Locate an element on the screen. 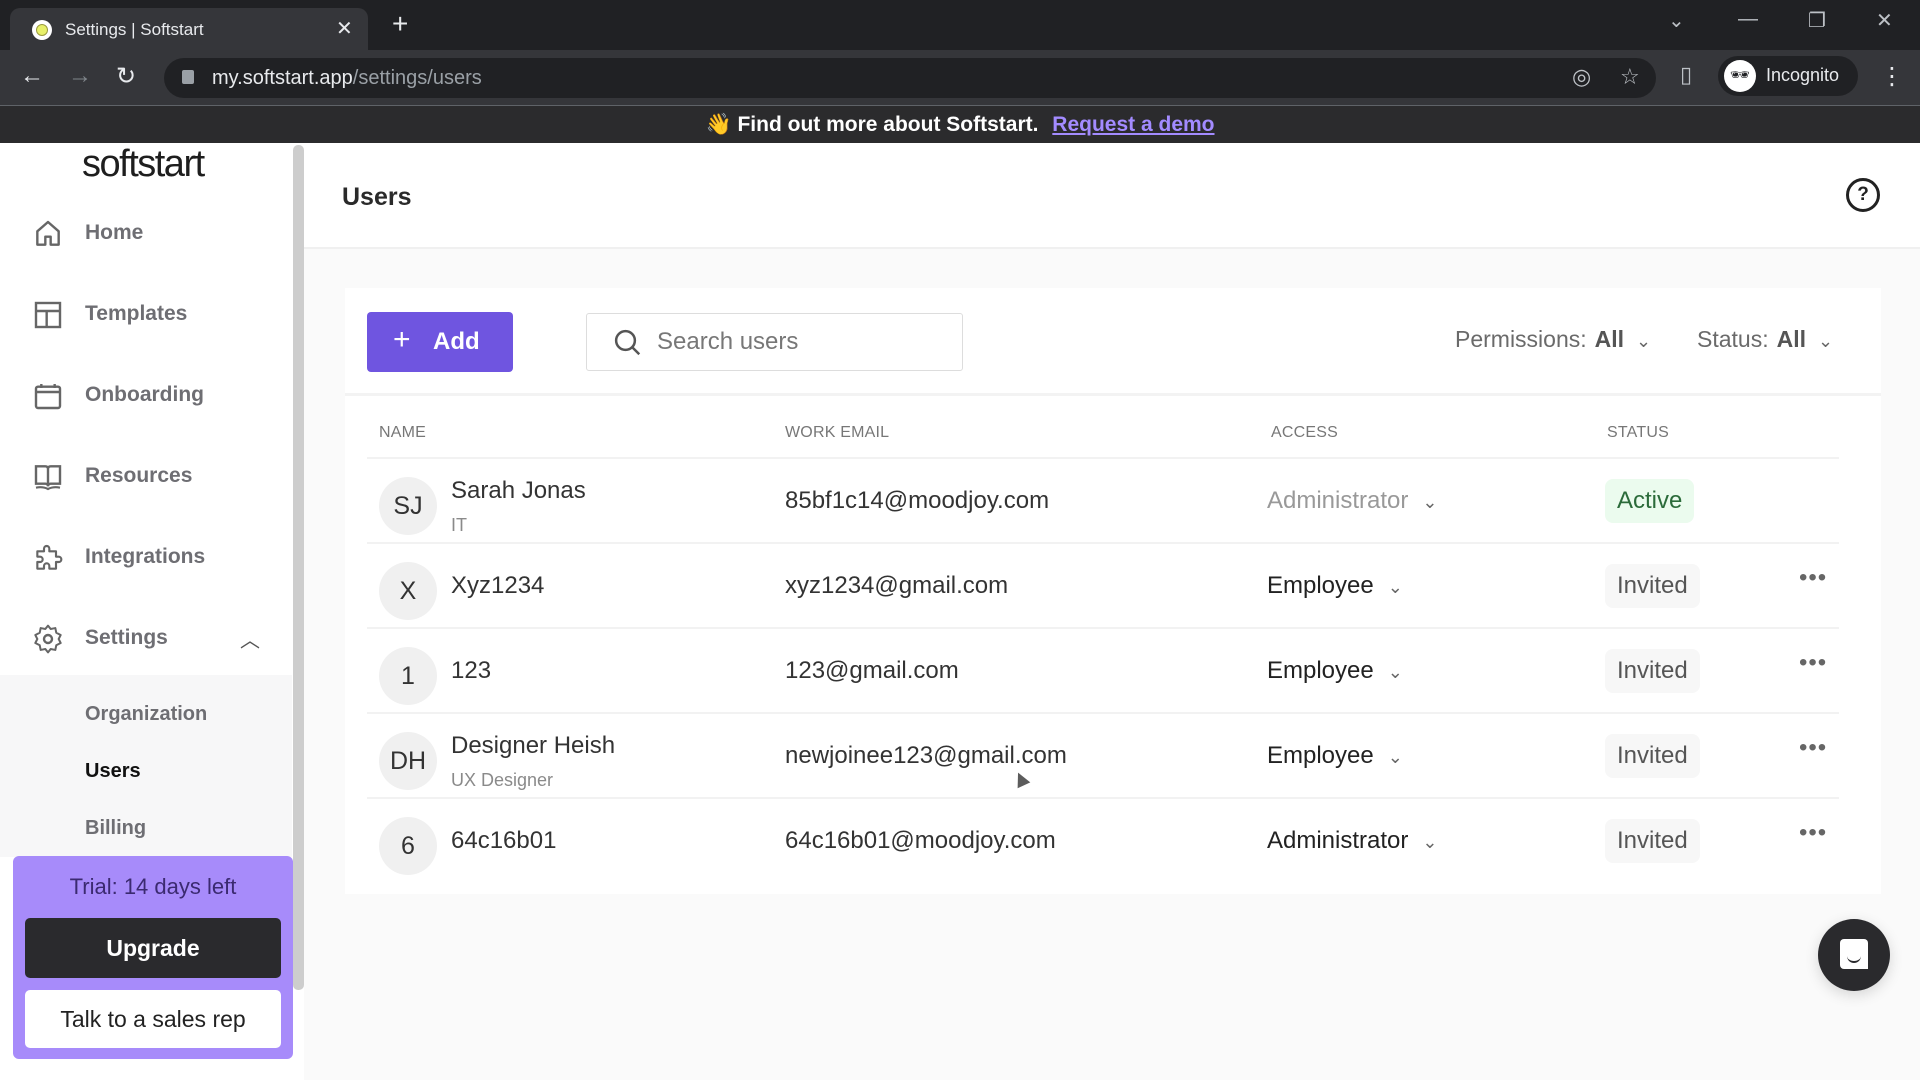  back-icon: ← is located at coordinates (32, 76).